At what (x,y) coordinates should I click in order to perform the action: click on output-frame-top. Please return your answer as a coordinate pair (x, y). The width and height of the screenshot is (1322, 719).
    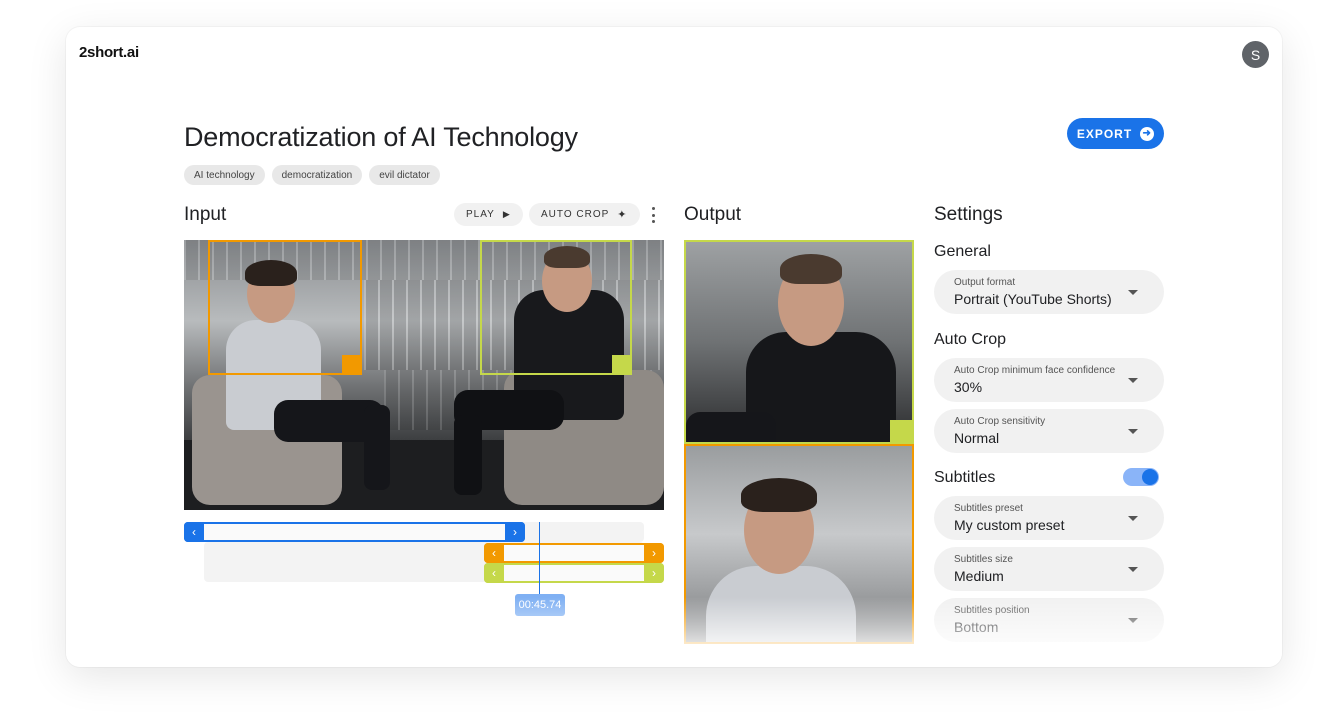
    Looking at the image, I should click on (799, 342).